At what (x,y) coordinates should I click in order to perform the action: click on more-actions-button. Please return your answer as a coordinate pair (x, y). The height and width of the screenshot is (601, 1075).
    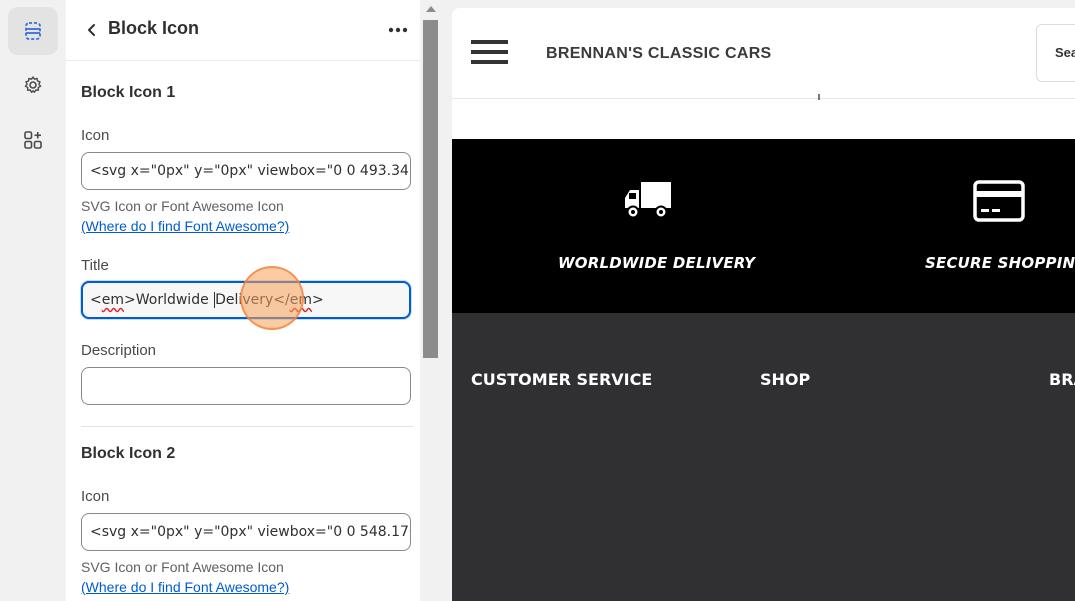
    Looking at the image, I should click on (398, 30).